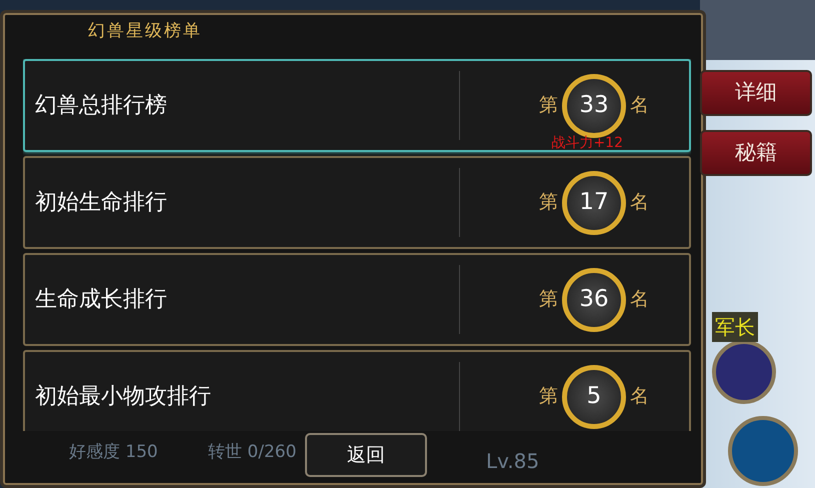 Image resolution: width=815 pixels, height=488 pixels. I want to click on banner-text: 军长, so click(735, 327).